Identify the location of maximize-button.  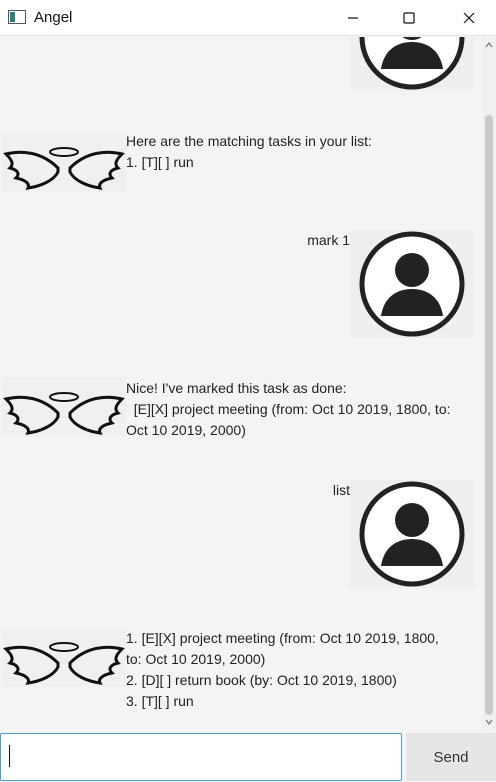
(409, 18).